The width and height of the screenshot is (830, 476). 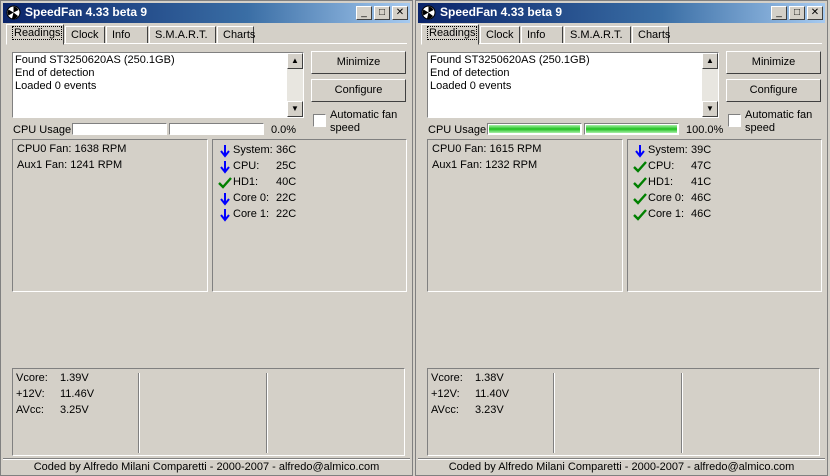 What do you see at coordinates (525, 215) in the screenshot?
I see `fan-readings: CPU0 Fan: 1615 RPM Aux1 Fan: 1232 RPM` at bounding box center [525, 215].